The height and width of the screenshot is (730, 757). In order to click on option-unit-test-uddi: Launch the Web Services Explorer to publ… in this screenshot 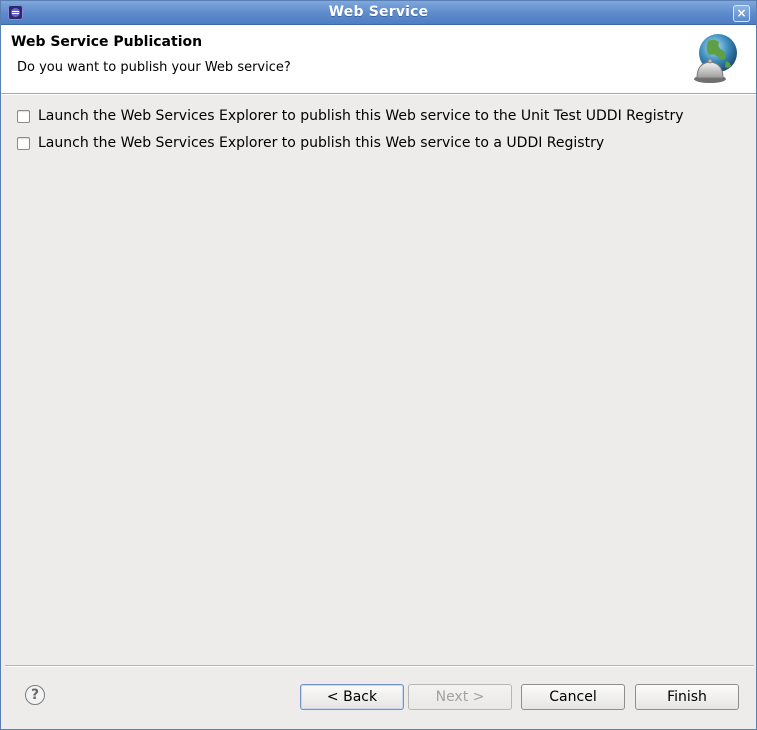, I will do `click(350, 116)`.